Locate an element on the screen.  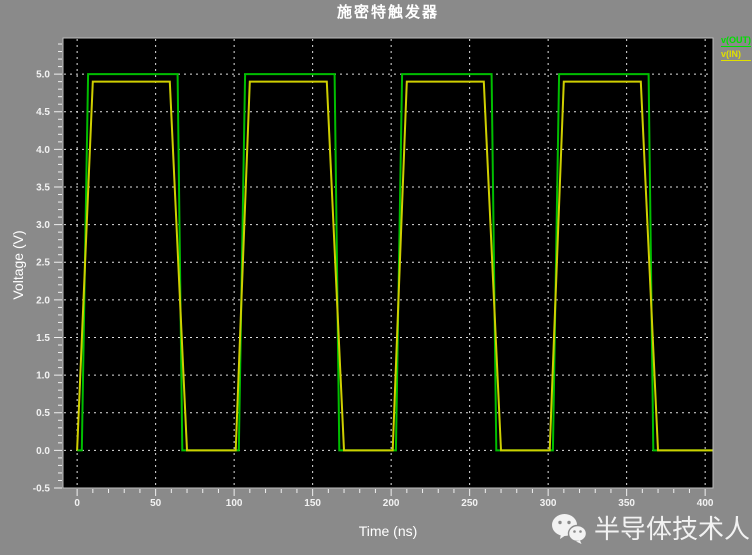
svg-text: 0 is located at coordinates (77, 503).